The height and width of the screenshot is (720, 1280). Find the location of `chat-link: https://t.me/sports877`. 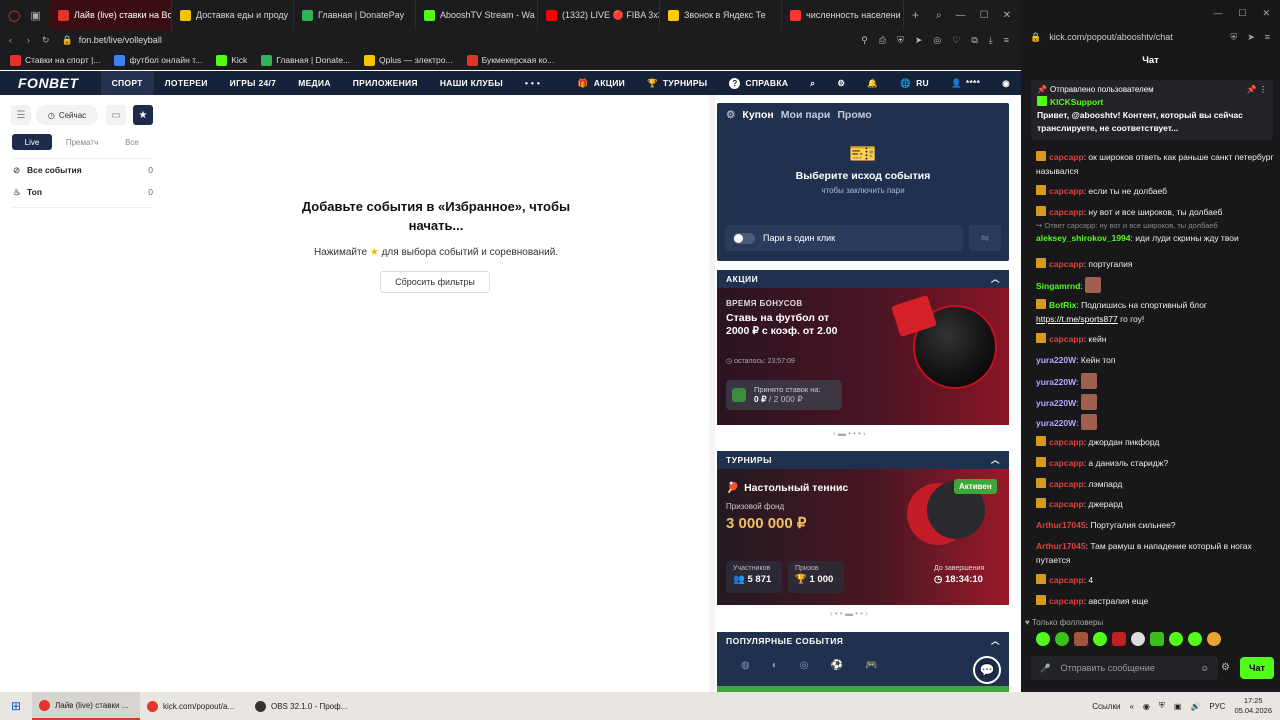

chat-link: https://t.me/sports877 is located at coordinates (1077, 319).